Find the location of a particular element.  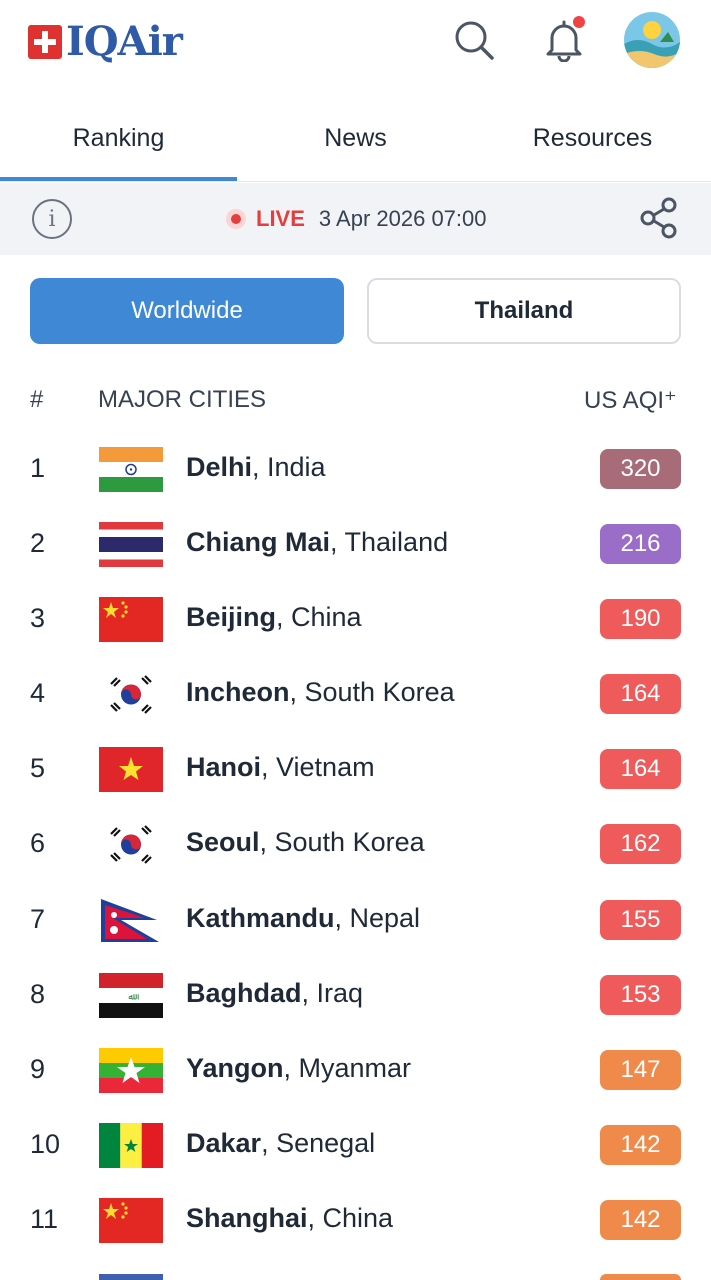

rank-number: 8 is located at coordinates (38, 993).